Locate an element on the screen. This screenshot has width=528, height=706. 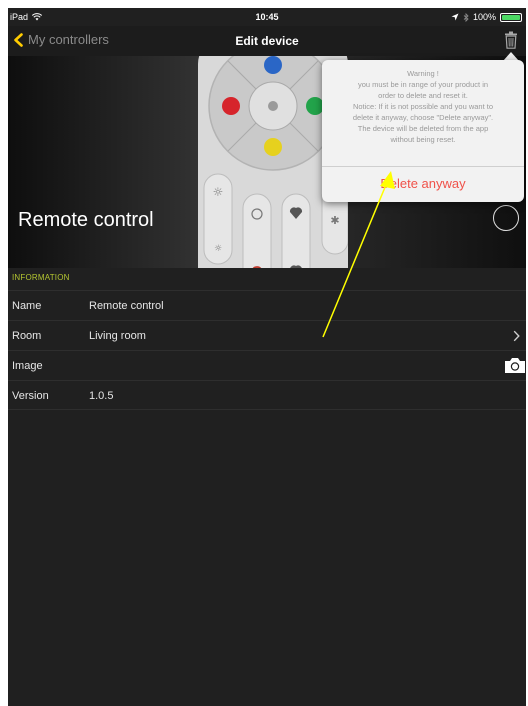
warning-line: The device will be deleted from the app is located at coordinates (423, 128).